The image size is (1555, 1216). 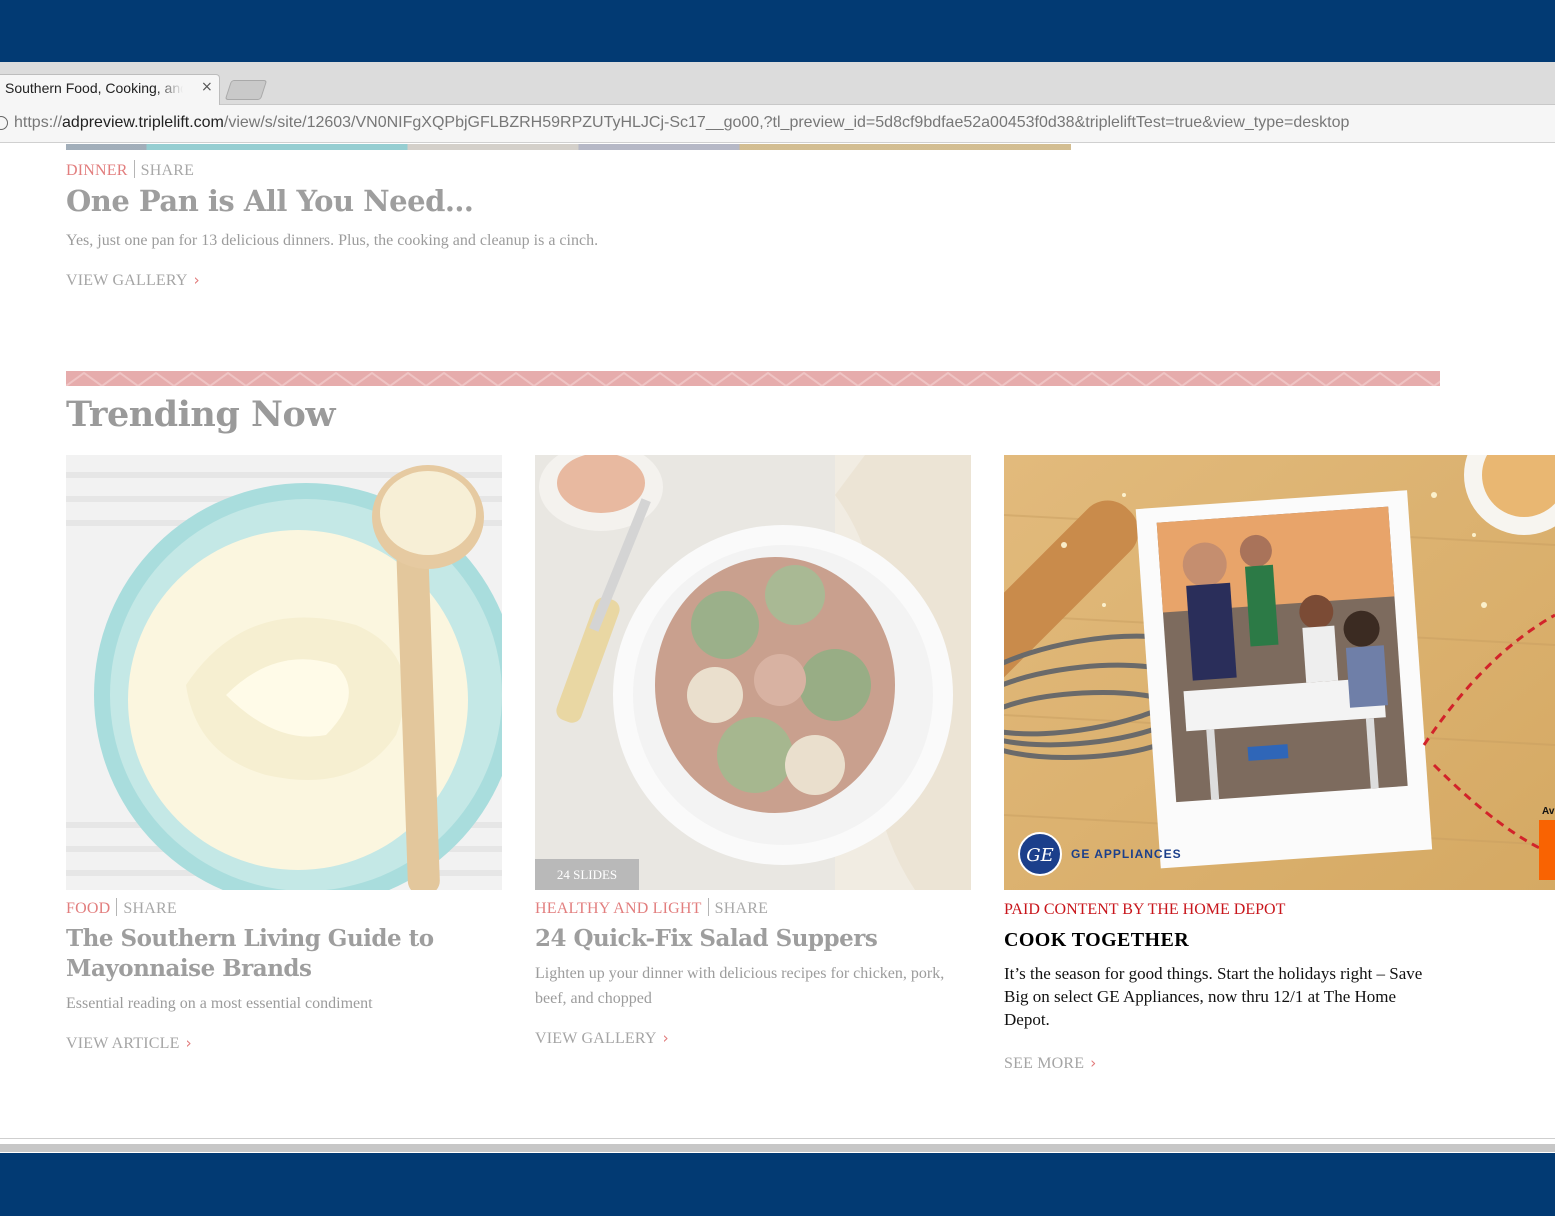 I want to click on tab-bar: Southern Food, Cooking, and Recipes ×, so click(x=777, y=83).